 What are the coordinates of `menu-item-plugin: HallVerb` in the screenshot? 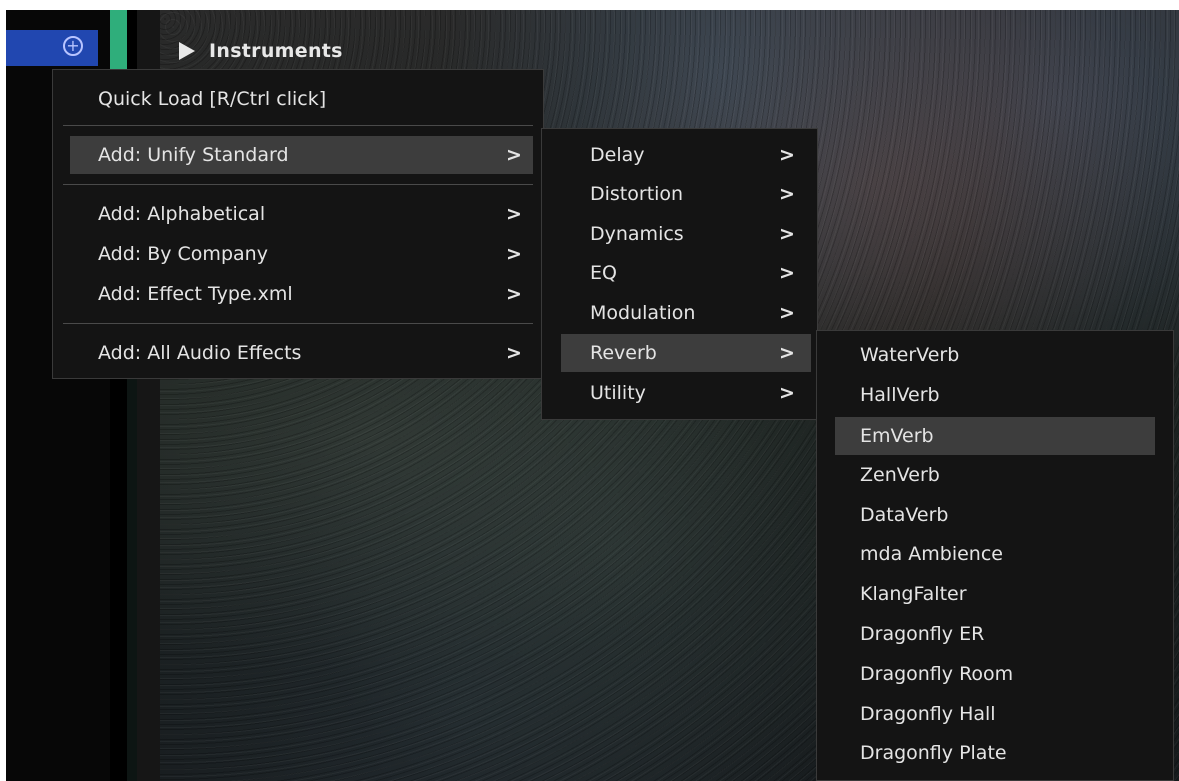 It's located at (995, 395).